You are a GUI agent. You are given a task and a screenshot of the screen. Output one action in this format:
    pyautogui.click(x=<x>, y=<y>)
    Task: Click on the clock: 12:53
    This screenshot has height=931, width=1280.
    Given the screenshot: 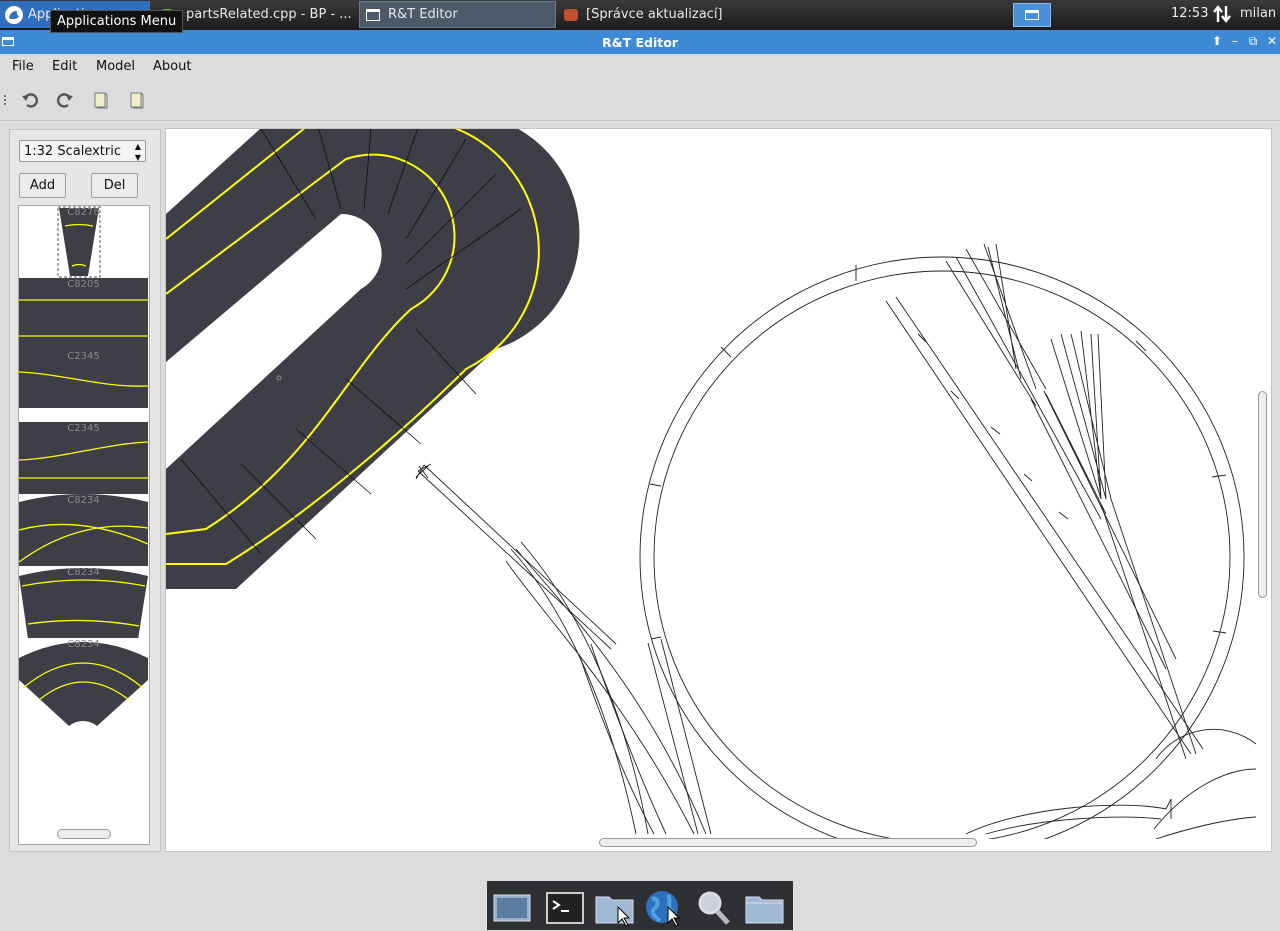 What is the action you would take?
    pyautogui.click(x=1189, y=13)
    